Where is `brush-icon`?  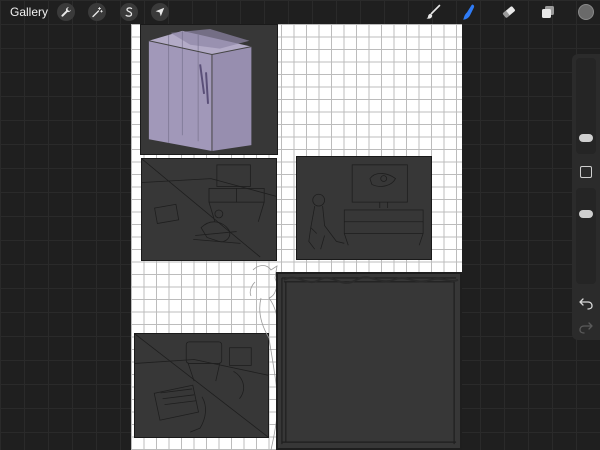
brush-icon is located at coordinates (433, 12).